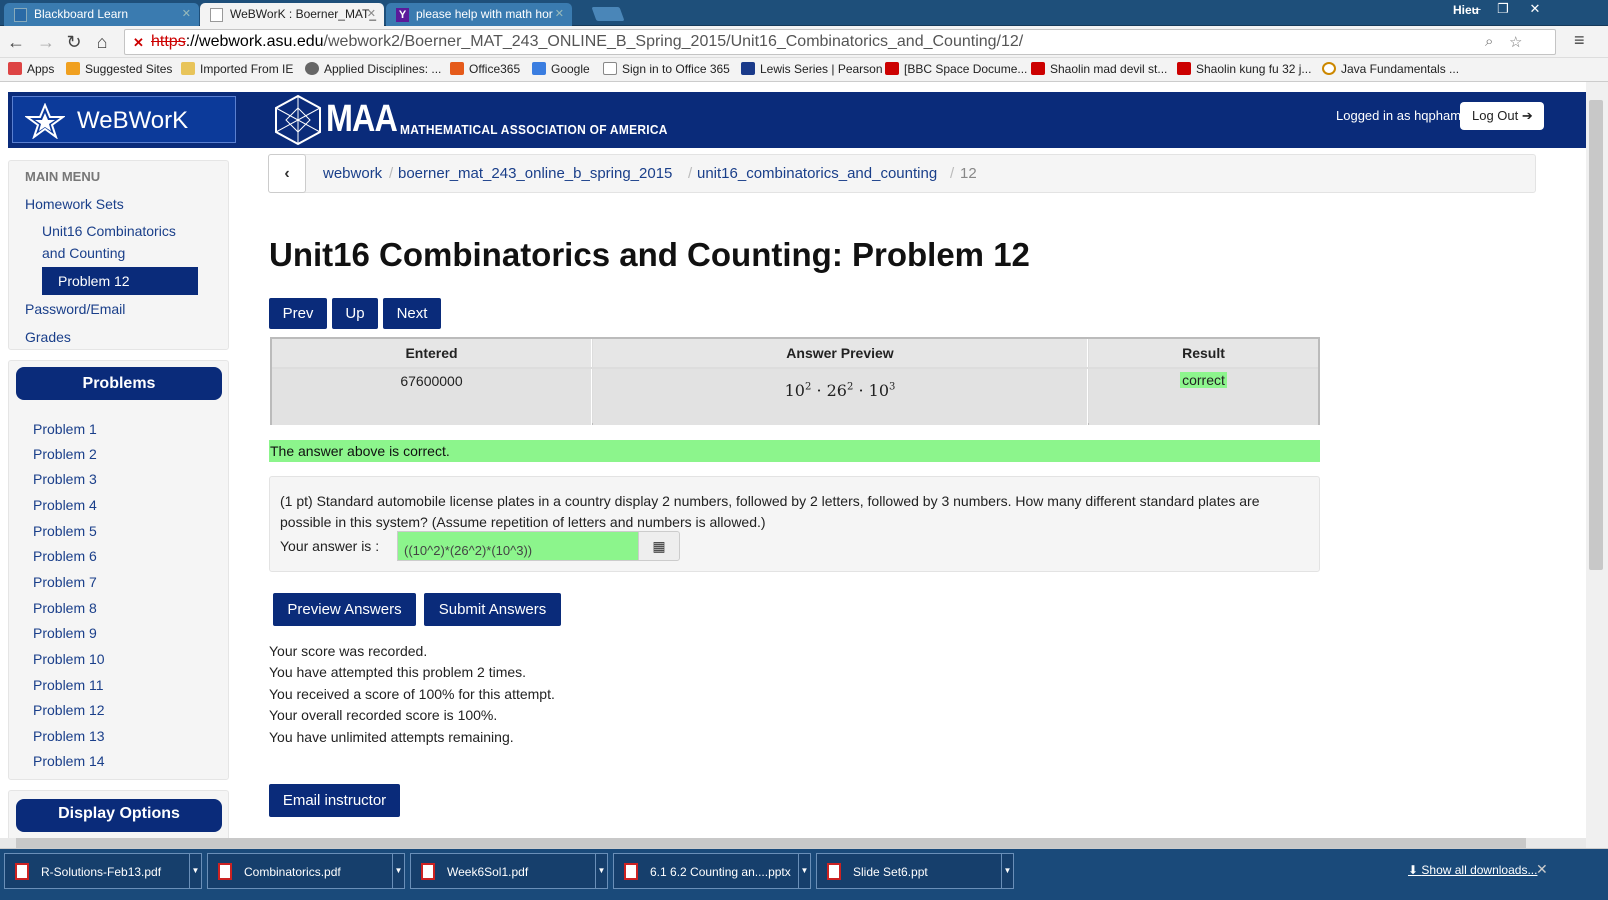  Describe the element at coordinates (492, 609) in the screenshot. I see `submit-answers-button: Submit Answers` at that location.